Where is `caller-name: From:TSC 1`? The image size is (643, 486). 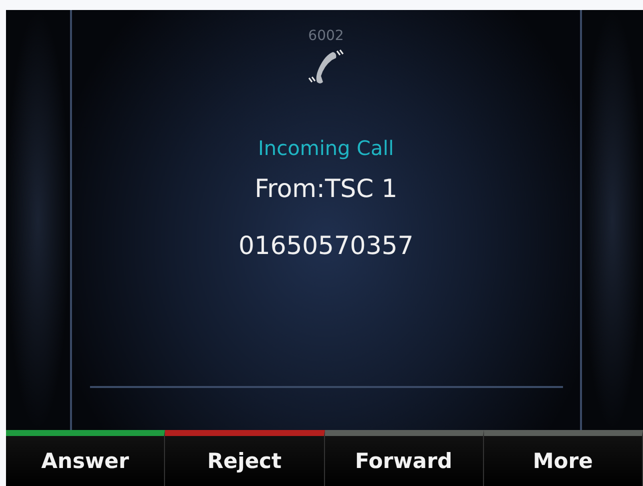
caller-name: From:TSC 1 is located at coordinates (326, 188).